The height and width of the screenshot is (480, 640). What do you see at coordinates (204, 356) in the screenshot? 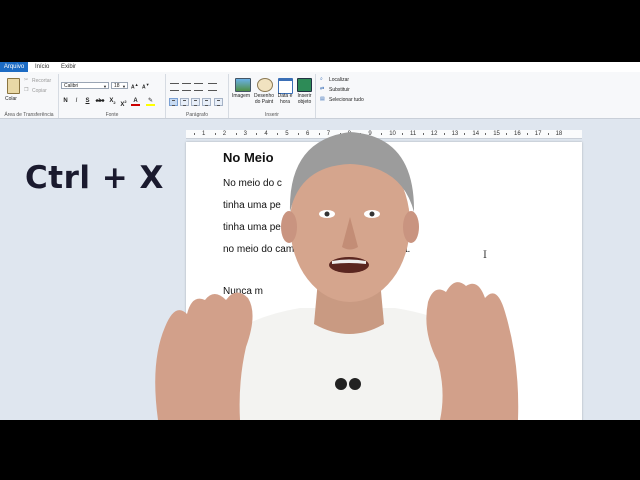
I see `presenter-left-hand` at bounding box center [204, 356].